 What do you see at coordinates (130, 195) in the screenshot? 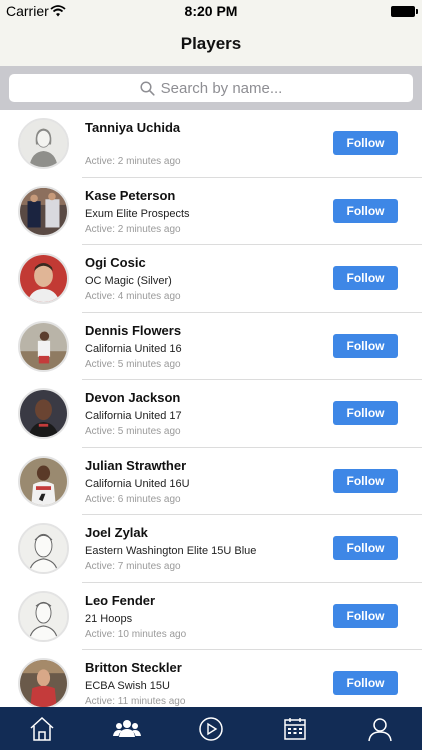
I see `player-name: Kase Peterson` at bounding box center [130, 195].